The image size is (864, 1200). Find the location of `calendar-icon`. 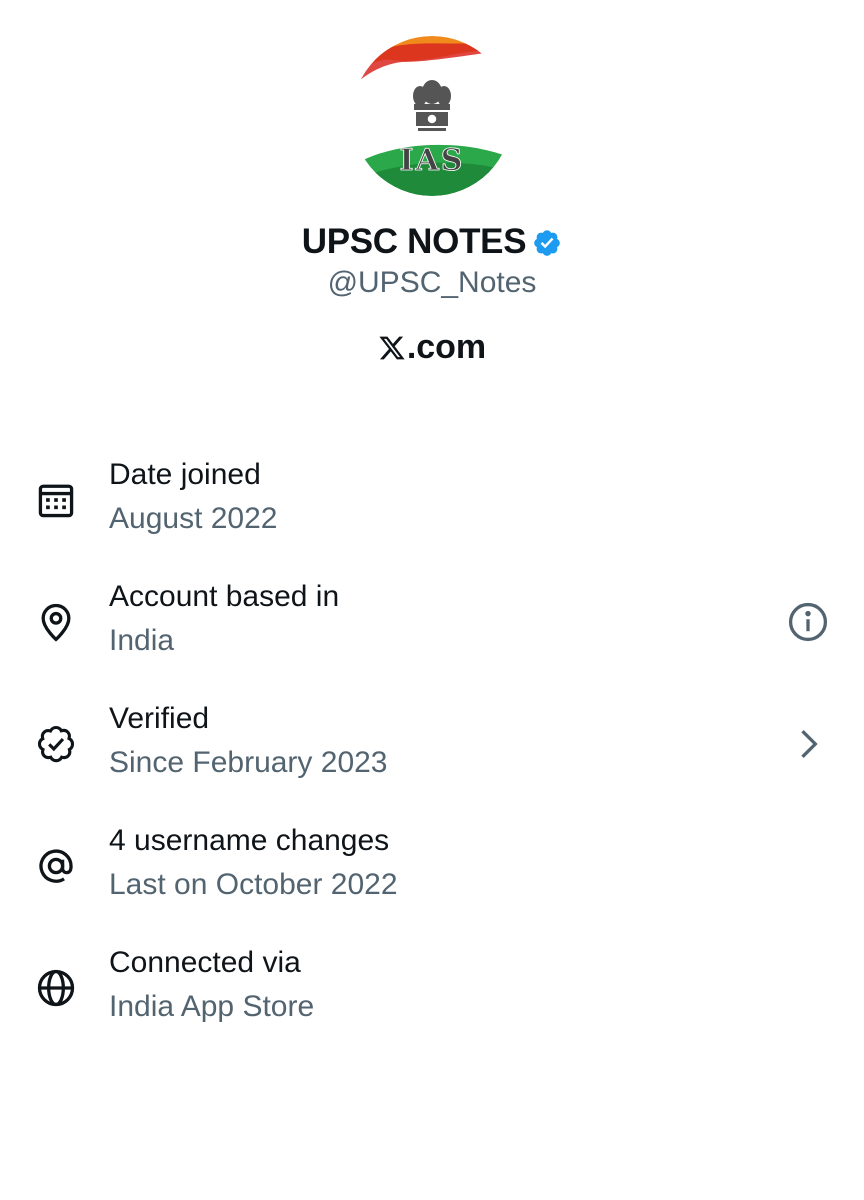

calendar-icon is located at coordinates (56, 500).